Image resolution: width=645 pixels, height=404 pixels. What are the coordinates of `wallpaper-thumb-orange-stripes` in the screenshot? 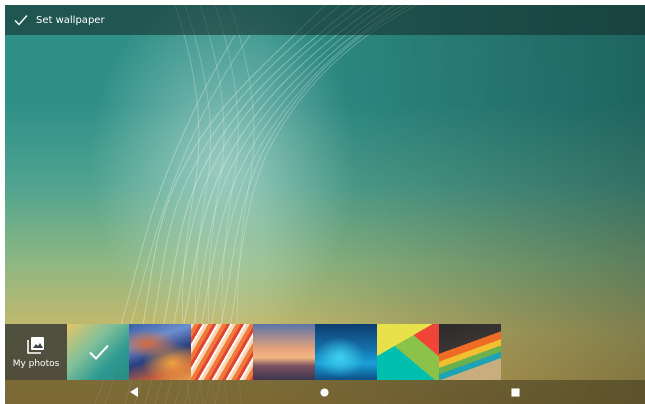 It's located at (222, 352).